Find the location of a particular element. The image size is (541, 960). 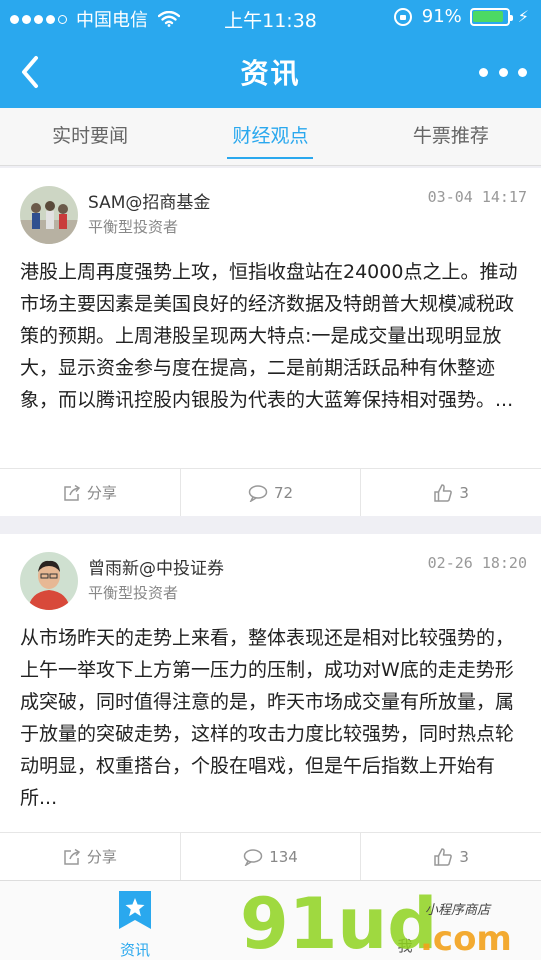

author-name: 曾雨新@中投证券 is located at coordinates (156, 566).